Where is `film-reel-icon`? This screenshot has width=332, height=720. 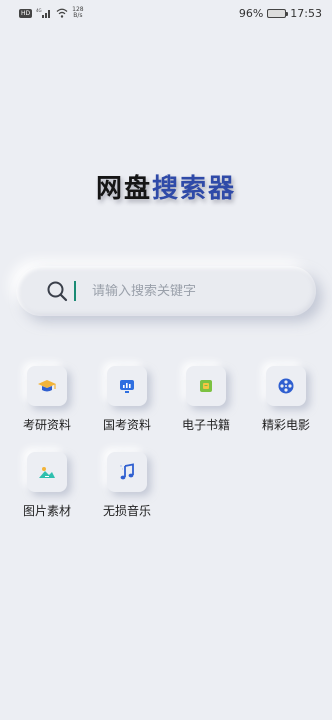
film-reel-icon is located at coordinates (286, 386).